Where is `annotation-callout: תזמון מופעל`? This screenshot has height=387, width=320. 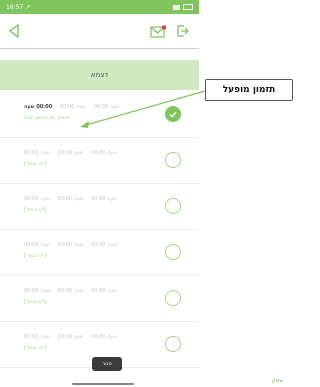 annotation-callout: תזמון מופעל is located at coordinates (249, 90).